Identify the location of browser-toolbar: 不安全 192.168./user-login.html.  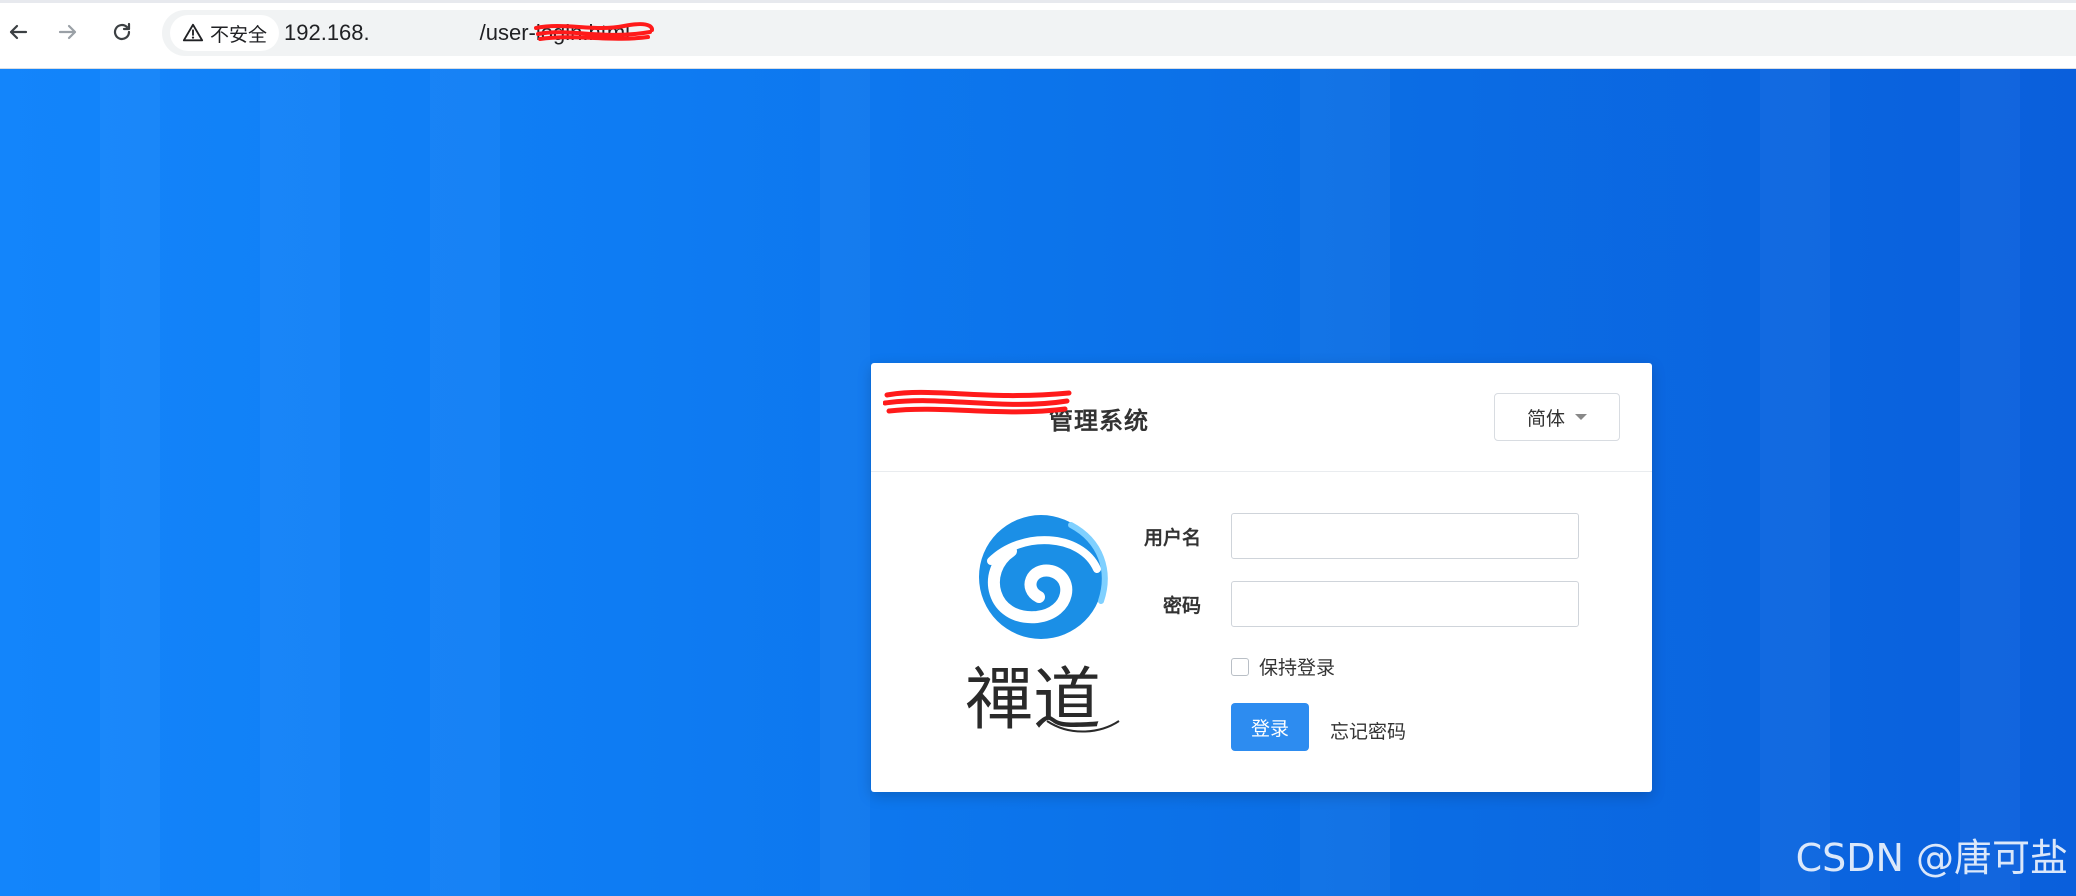
(1038, 34).